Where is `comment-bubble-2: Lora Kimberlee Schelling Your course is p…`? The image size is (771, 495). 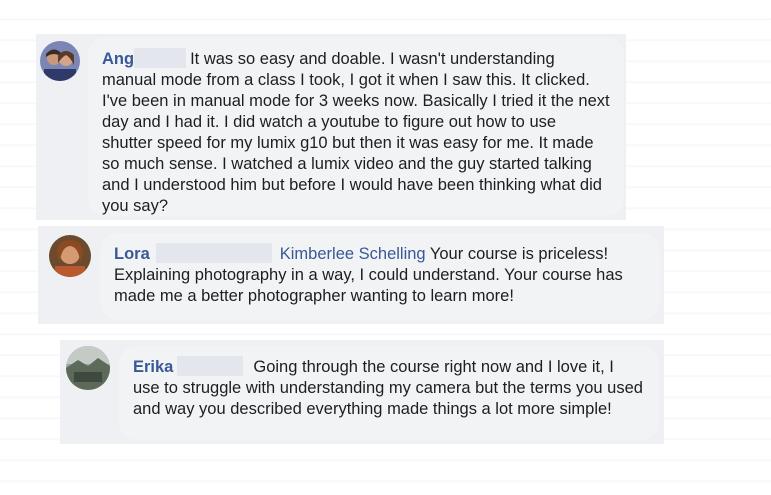
comment-bubble-2: Lora Kimberlee Schelling Your course is p… is located at coordinates (380, 276).